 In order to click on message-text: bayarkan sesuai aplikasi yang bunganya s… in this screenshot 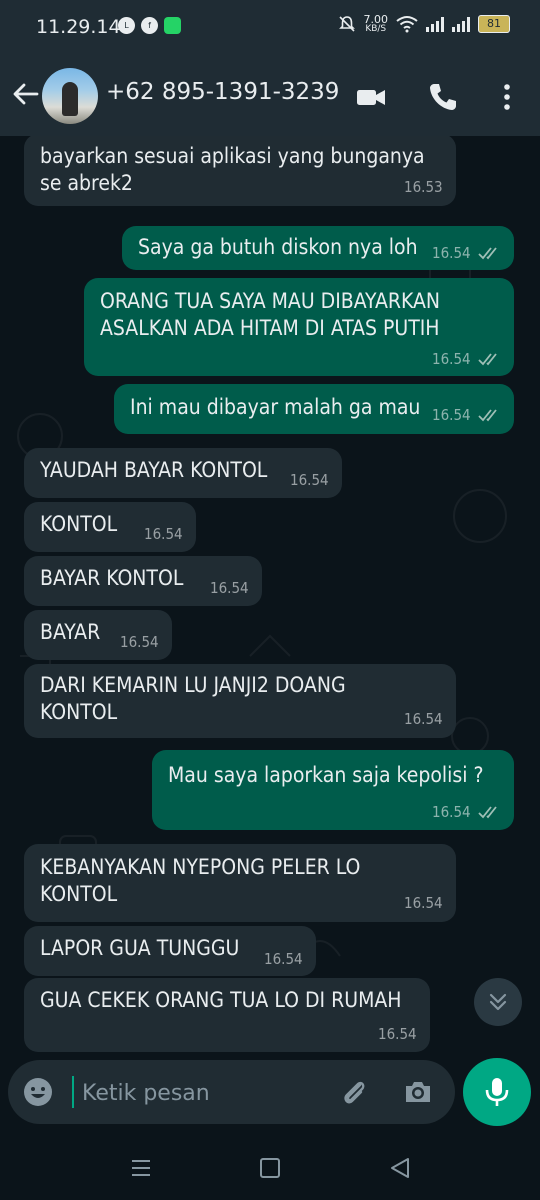, I will do `click(232, 169)`.